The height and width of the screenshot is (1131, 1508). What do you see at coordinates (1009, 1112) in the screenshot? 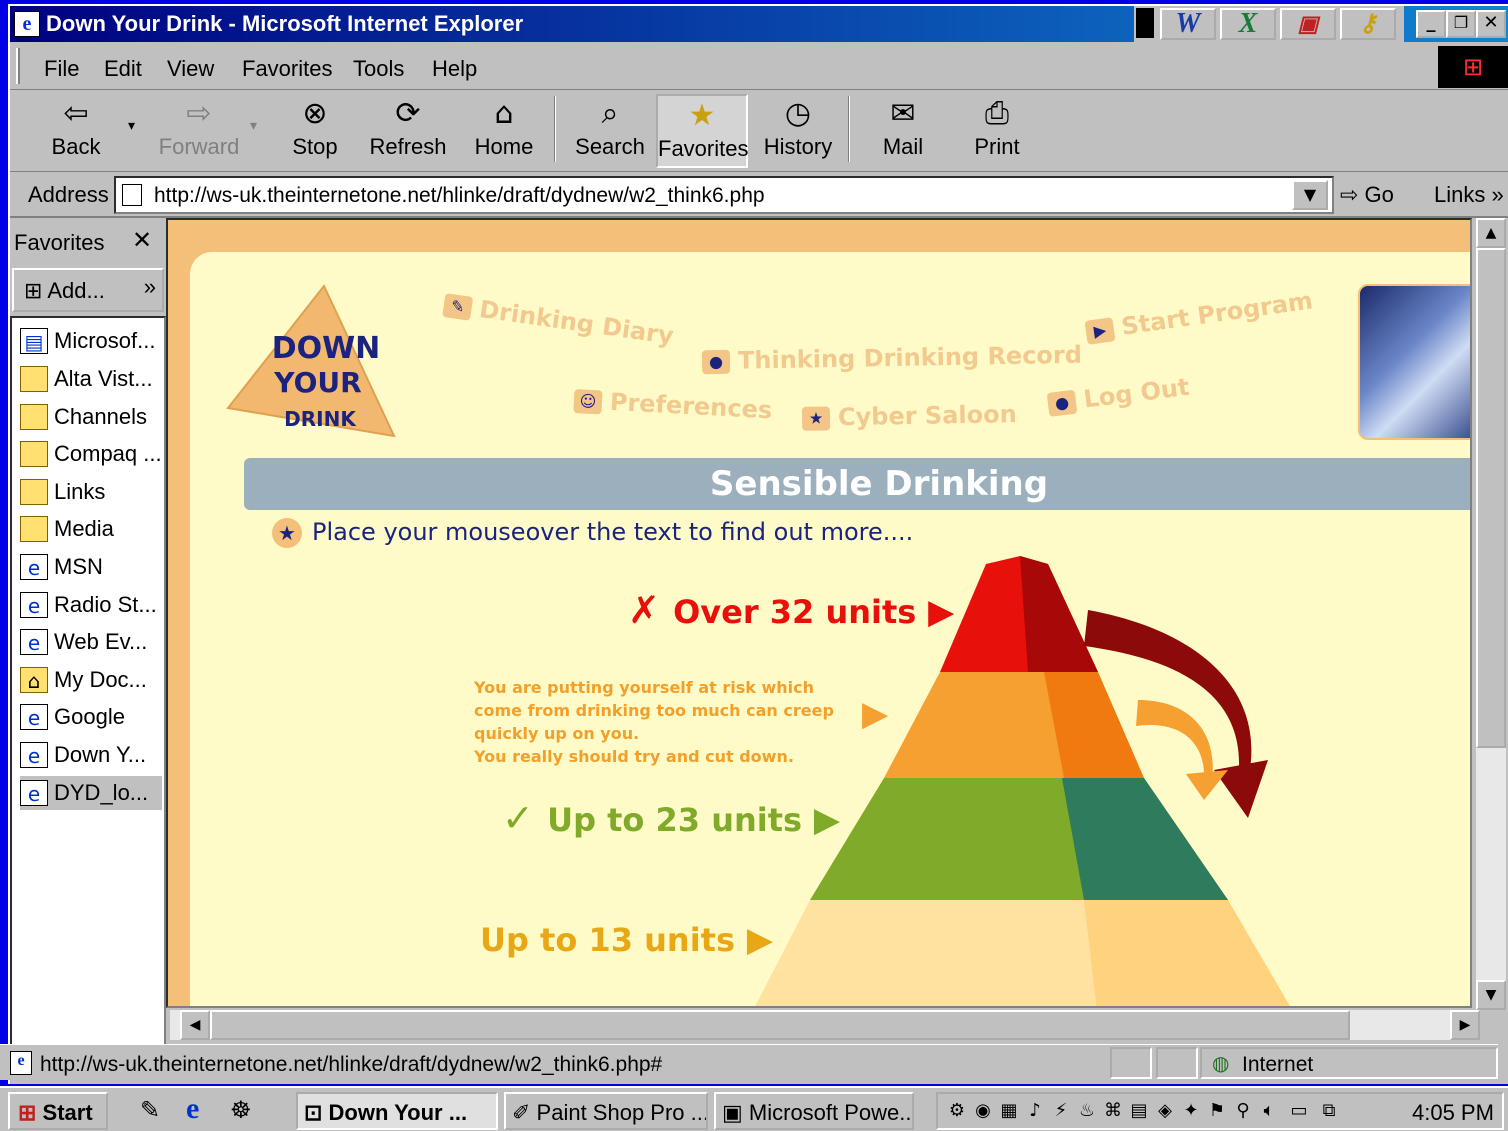
I see `tray-icon: ▦` at bounding box center [1009, 1112].